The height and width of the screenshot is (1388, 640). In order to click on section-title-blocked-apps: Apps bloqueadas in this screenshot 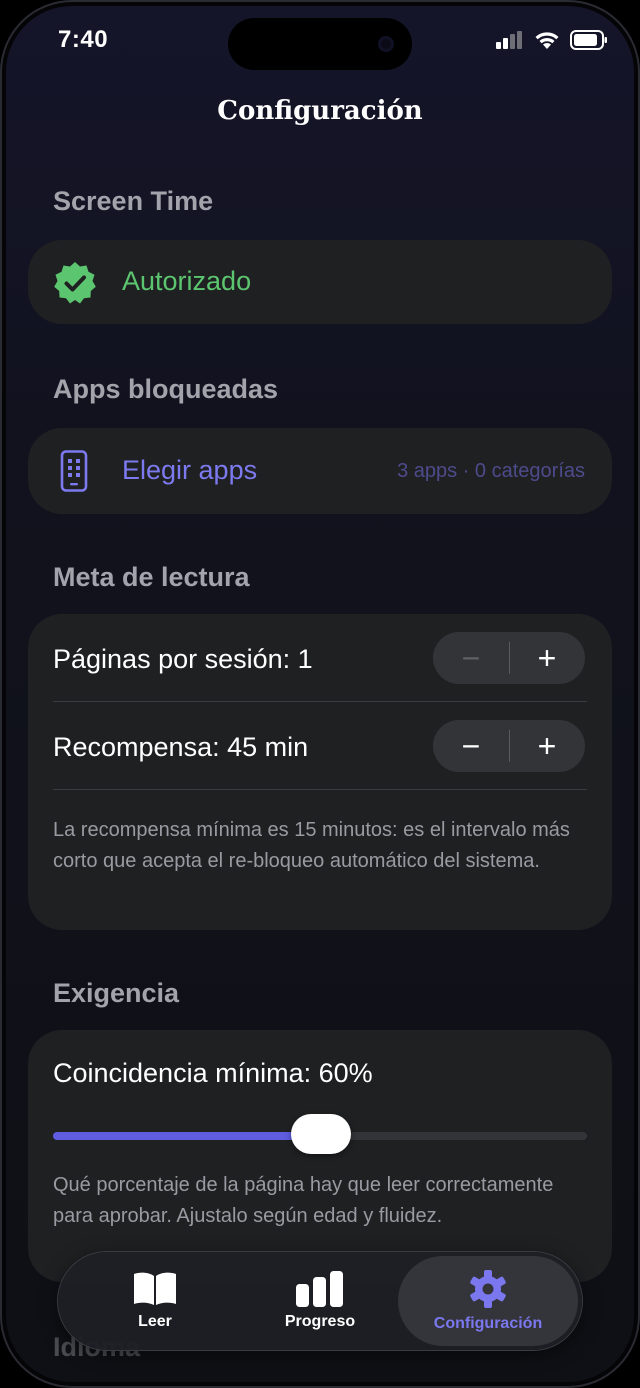, I will do `click(166, 389)`.